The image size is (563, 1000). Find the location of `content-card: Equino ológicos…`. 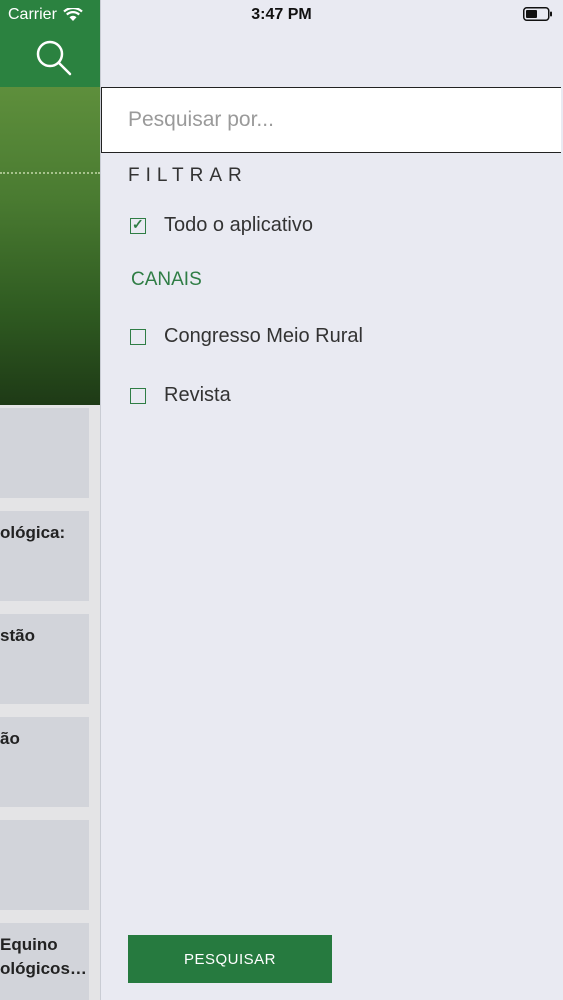

content-card: Equino ológicos… is located at coordinates (44, 961).